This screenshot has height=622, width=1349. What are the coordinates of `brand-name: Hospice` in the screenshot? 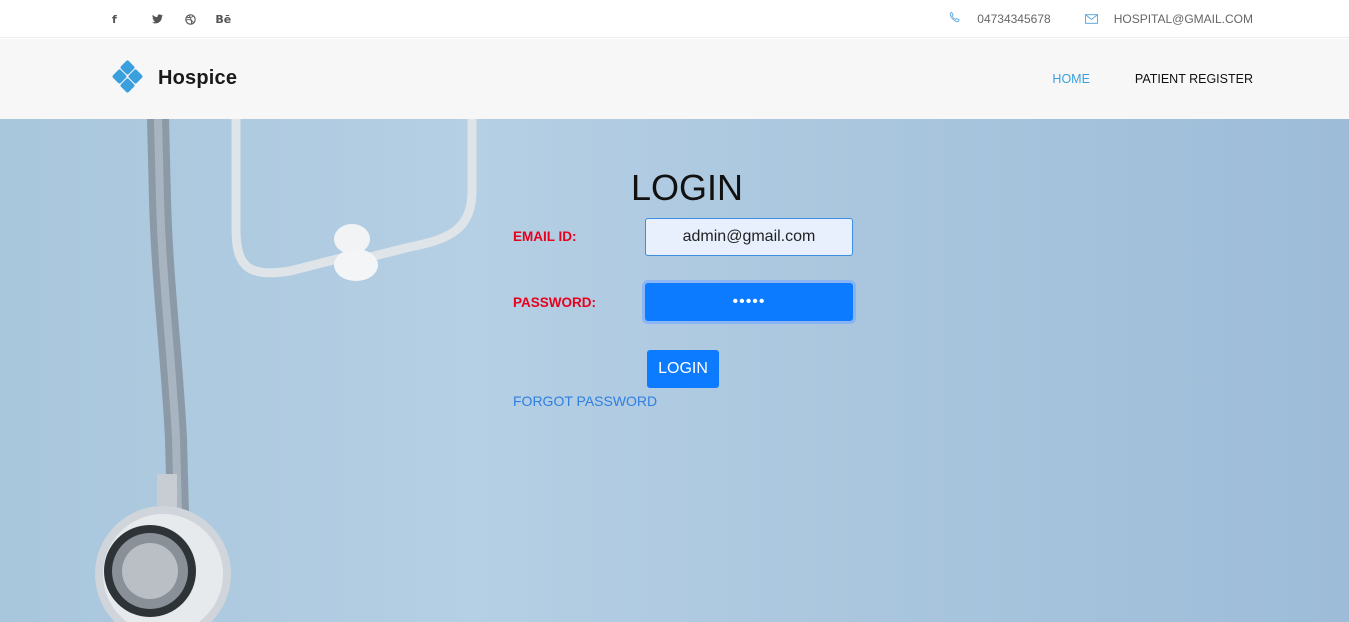 It's located at (198, 77).